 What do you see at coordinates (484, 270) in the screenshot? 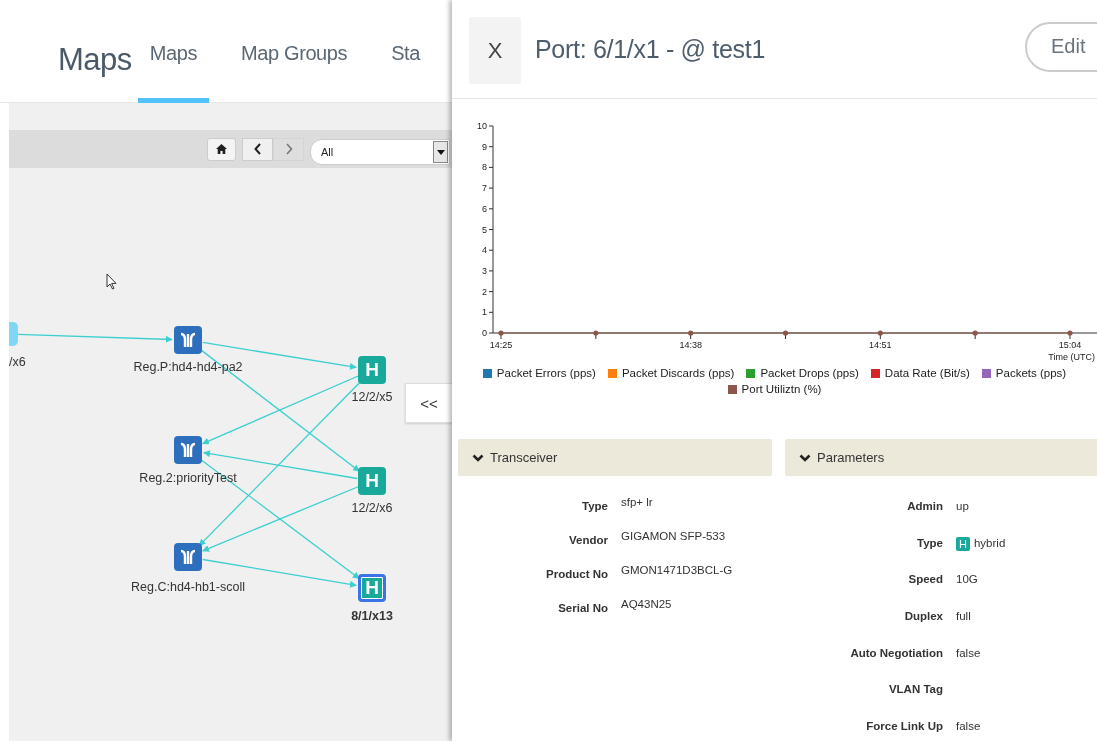
I see `y-tick-label: 3` at bounding box center [484, 270].